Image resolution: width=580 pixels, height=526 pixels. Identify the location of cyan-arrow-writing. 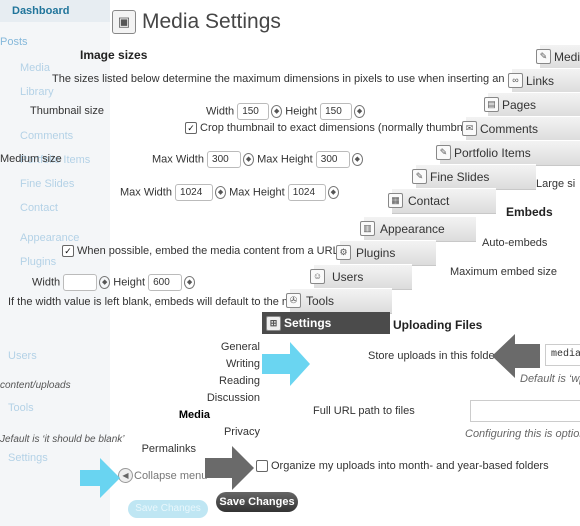
(286, 364).